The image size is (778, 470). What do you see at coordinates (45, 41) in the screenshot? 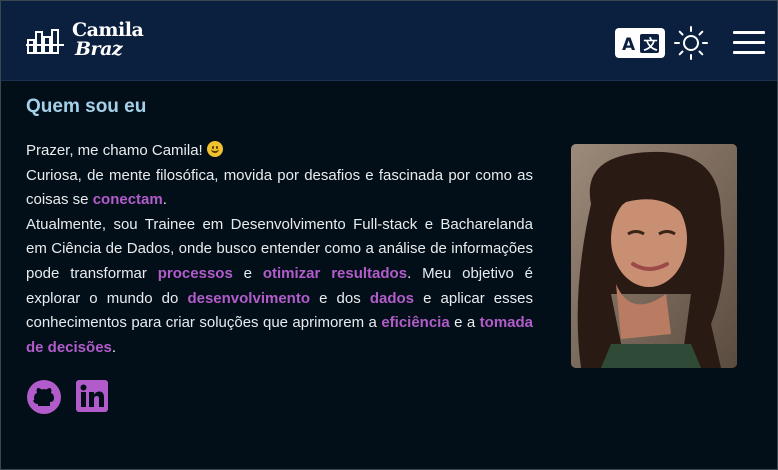
I see `logo-mark-icon` at bounding box center [45, 41].